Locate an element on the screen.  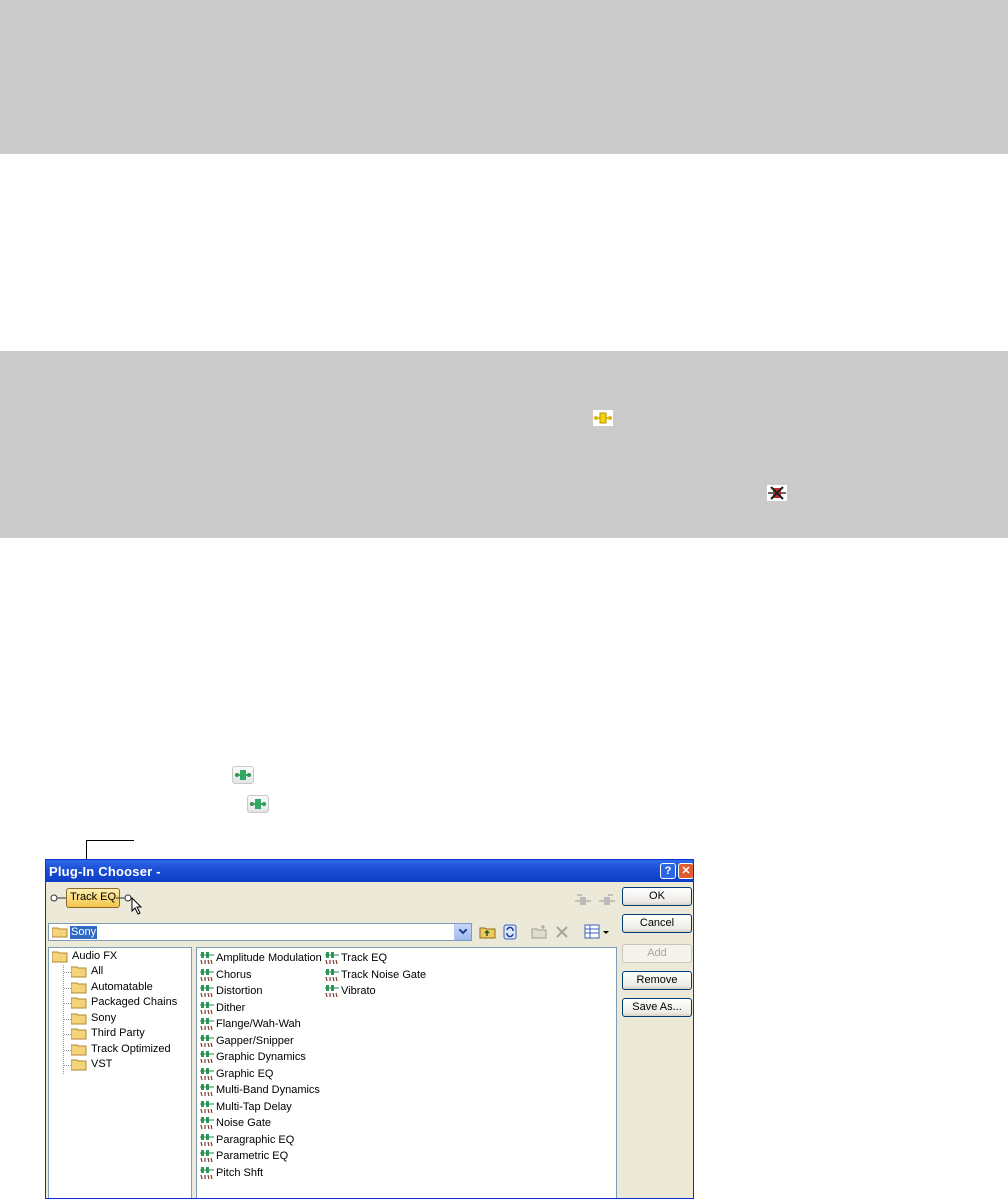
up-folder-icon is located at coordinates (488, 932).